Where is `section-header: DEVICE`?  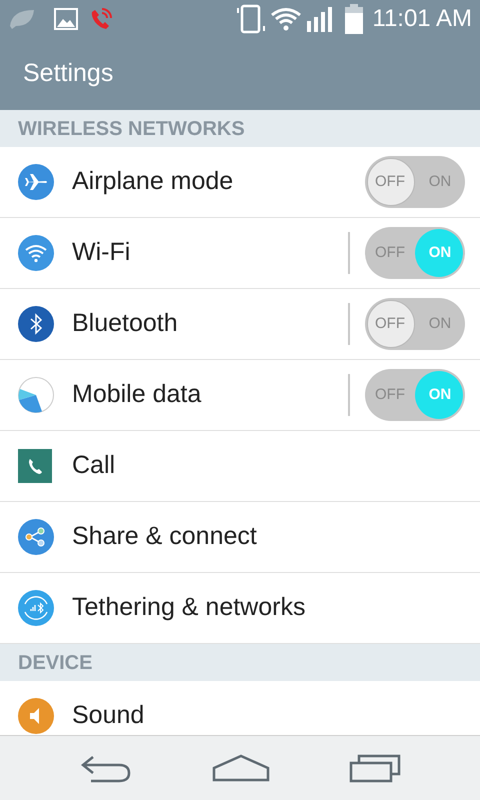
section-header: DEVICE is located at coordinates (240, 662).